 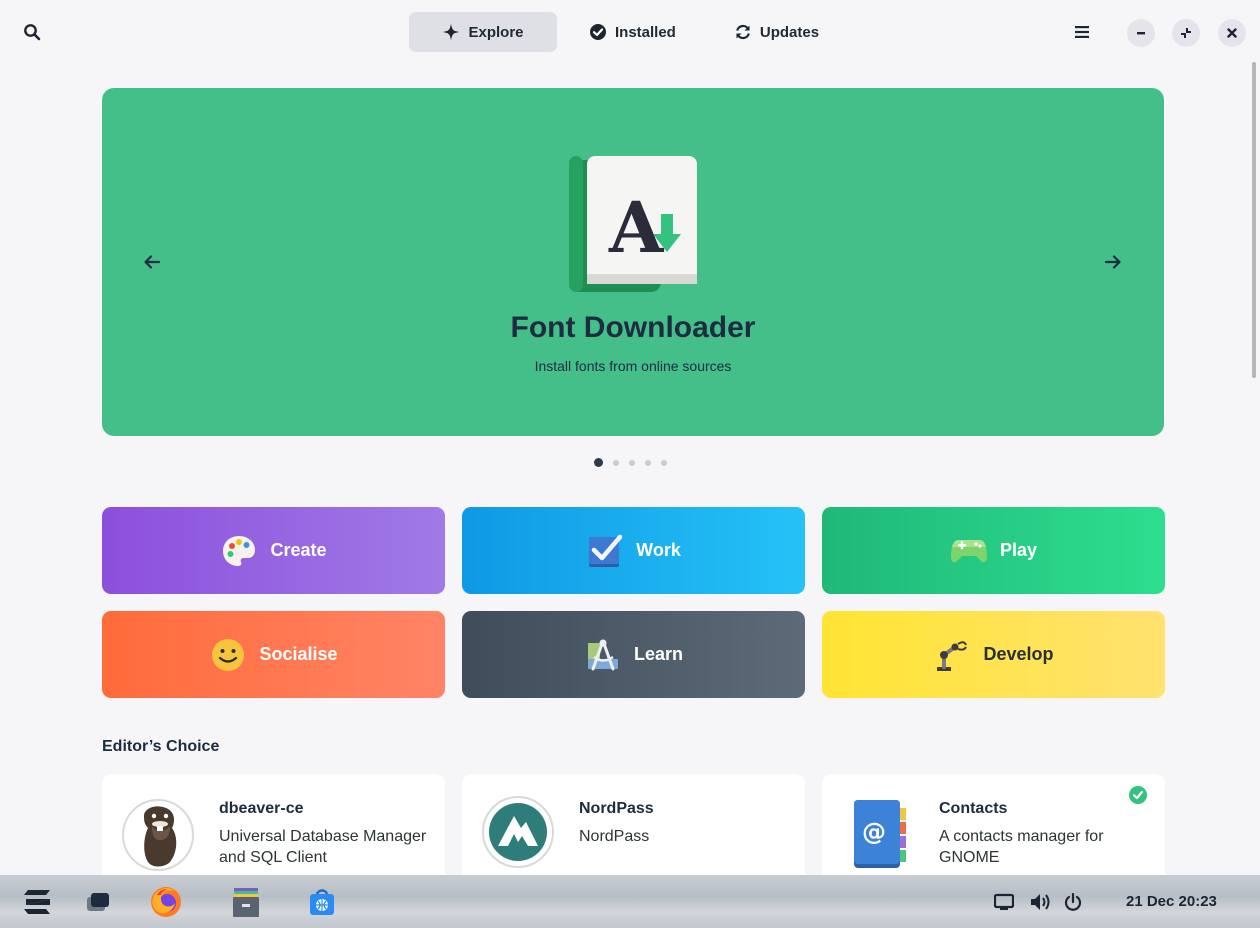 What do you see at coordinates (789, 32) in the screenshot?
I see `tab-updates-label: Updates` at bounding box center [789, 32].